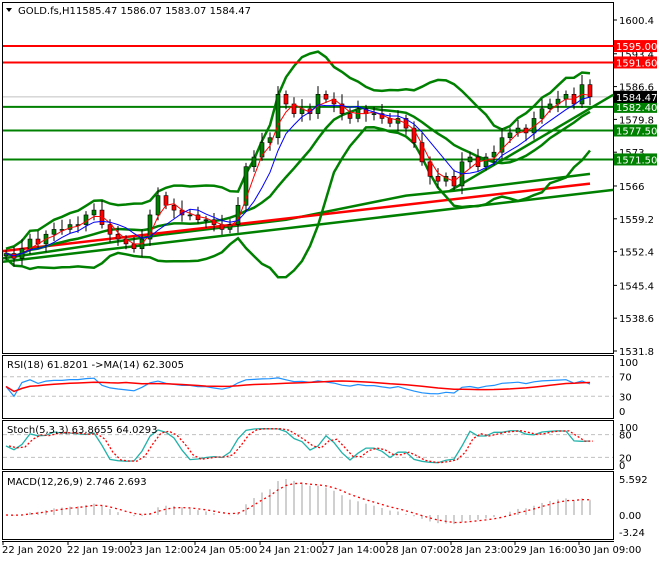 The image size is (660, 564). Describe the element at coordinates (417, 550) in the screenshot. I see `time-tick-label: 28 Jan 07:00` at that location.